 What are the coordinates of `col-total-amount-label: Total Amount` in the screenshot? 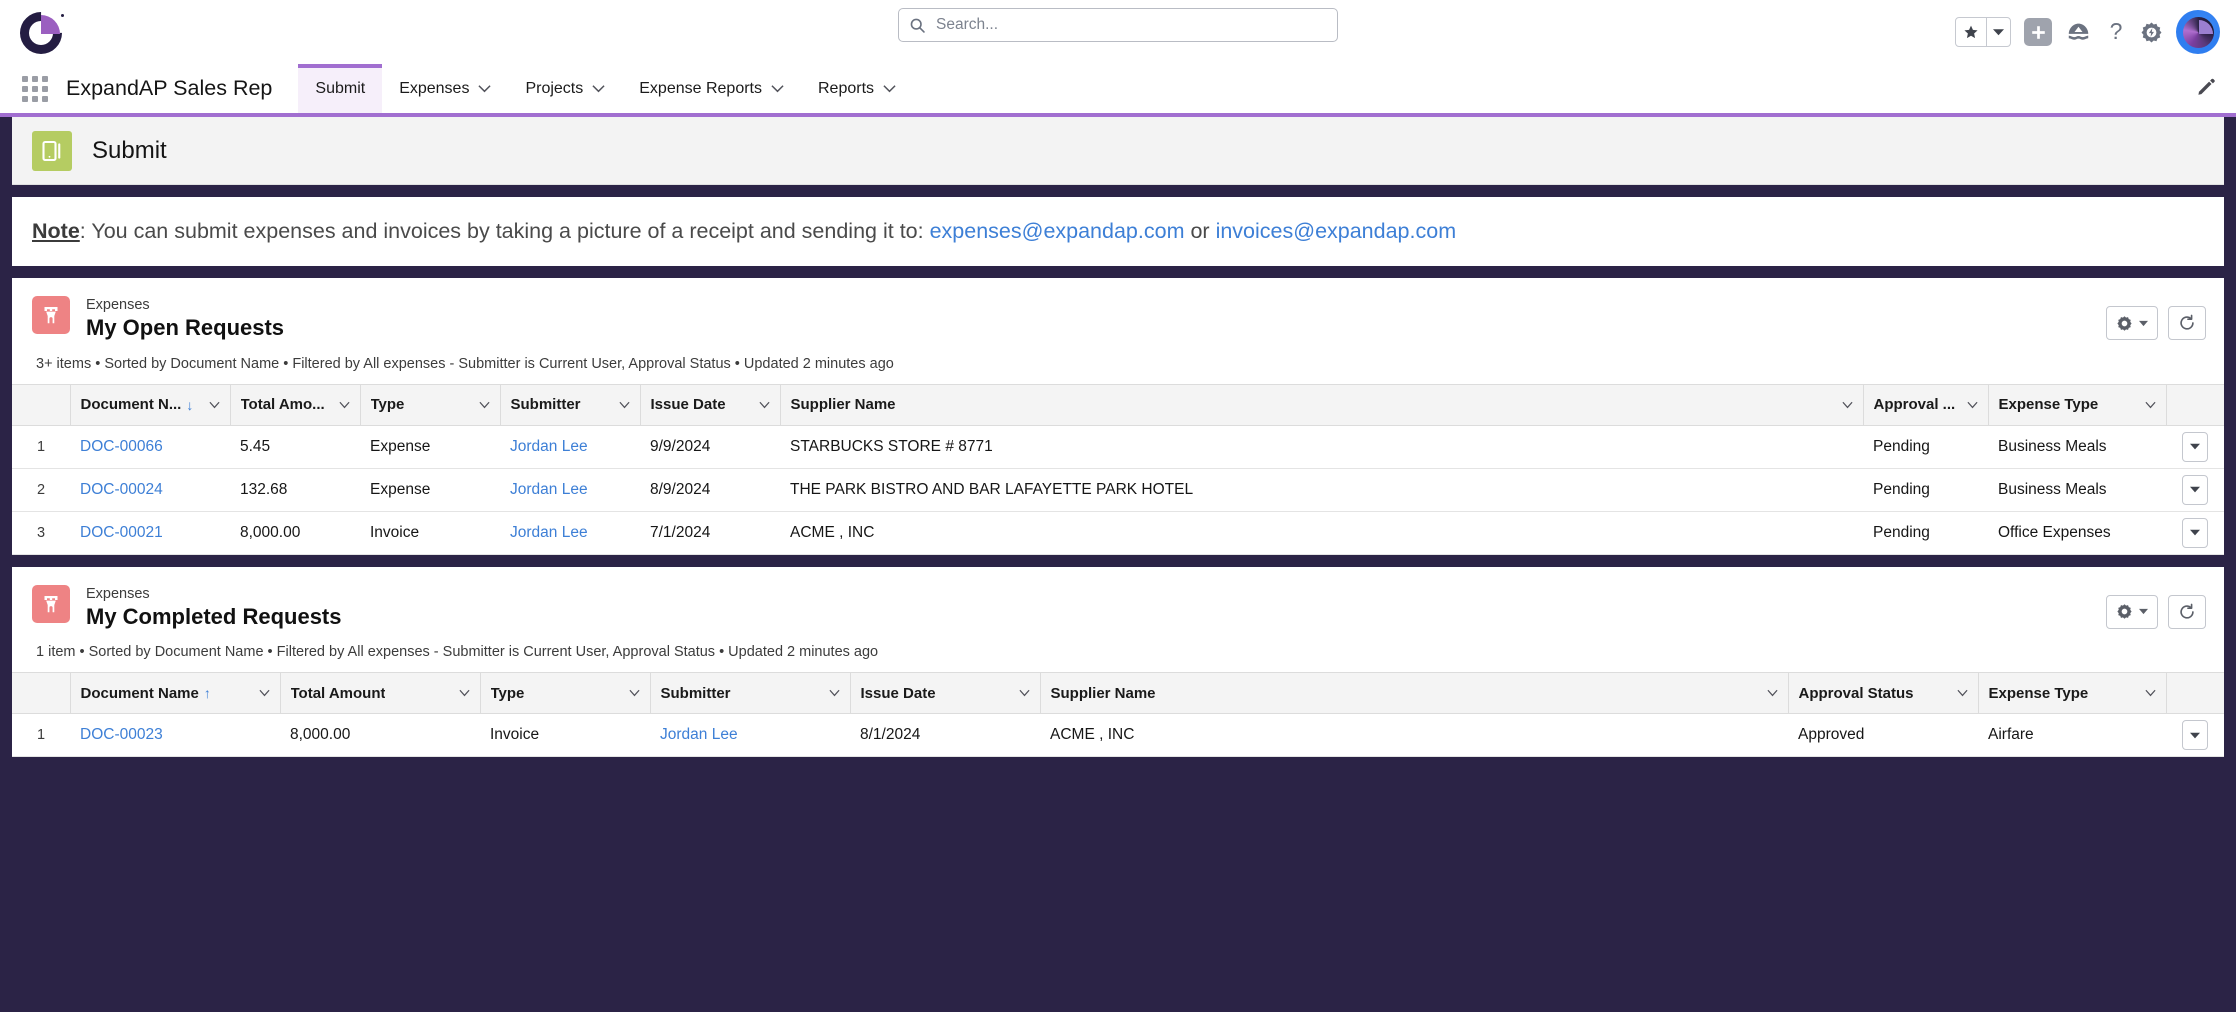 It's located at (338, 693).